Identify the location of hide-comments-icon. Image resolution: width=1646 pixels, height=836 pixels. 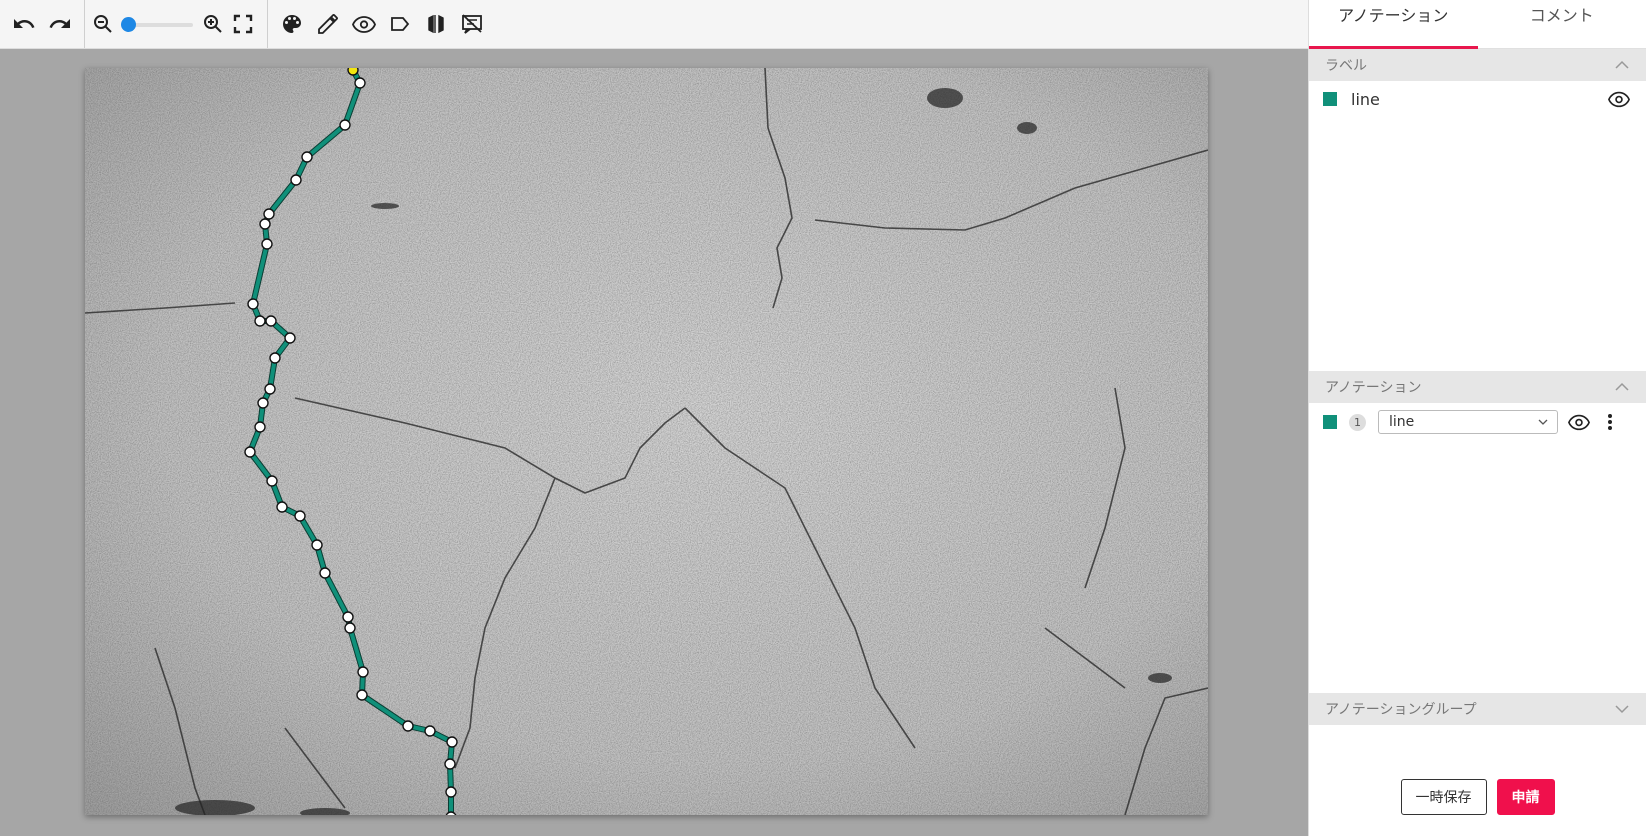
(472, 24).